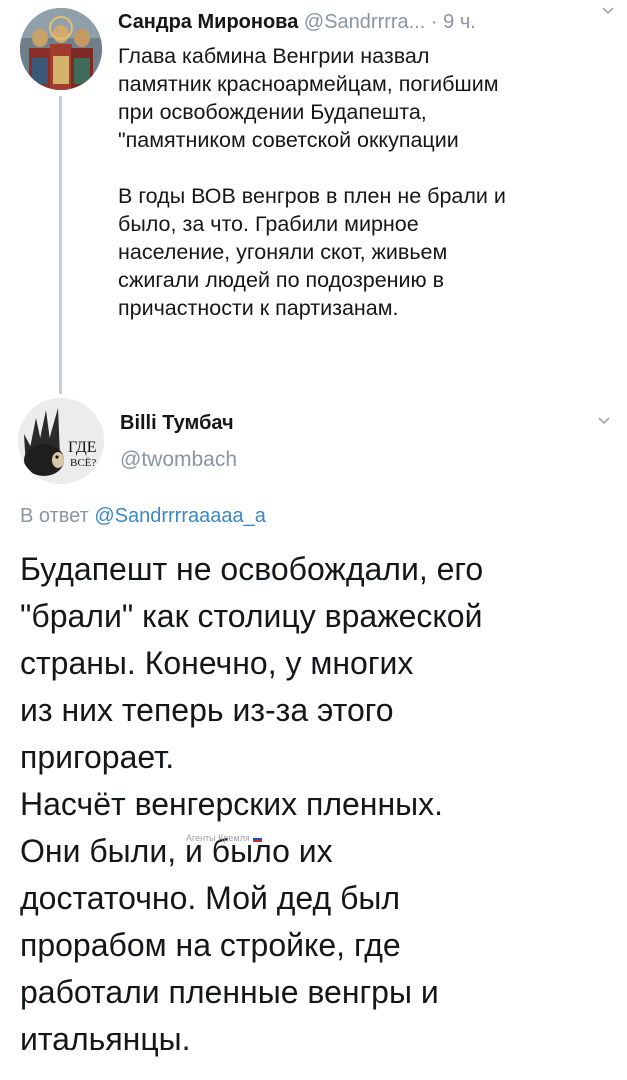  I want to click on parent-avatar, so click(61, 49).